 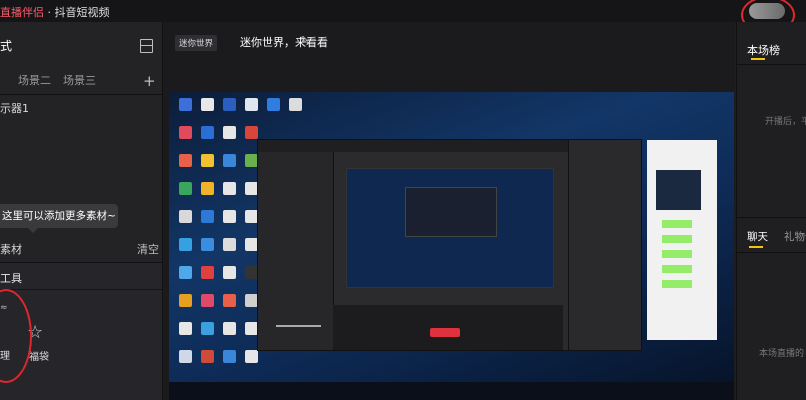 I want to click on tab-scene-3: 场景三, so click(x=79, y=80).